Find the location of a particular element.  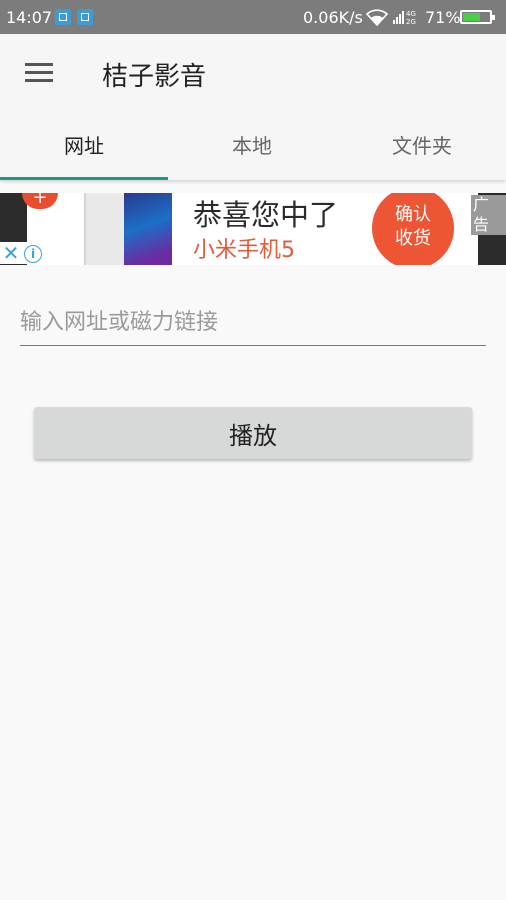

tab-url: 网址 is located at coordinates (84, 146).